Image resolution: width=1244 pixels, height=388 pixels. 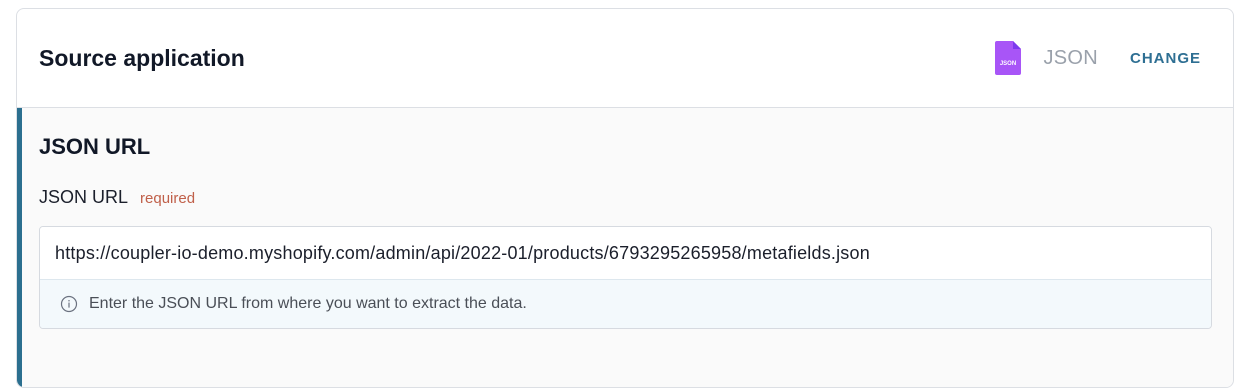 I want to click on json-file-icon-label: JSON, so click(x=1008, y=64).